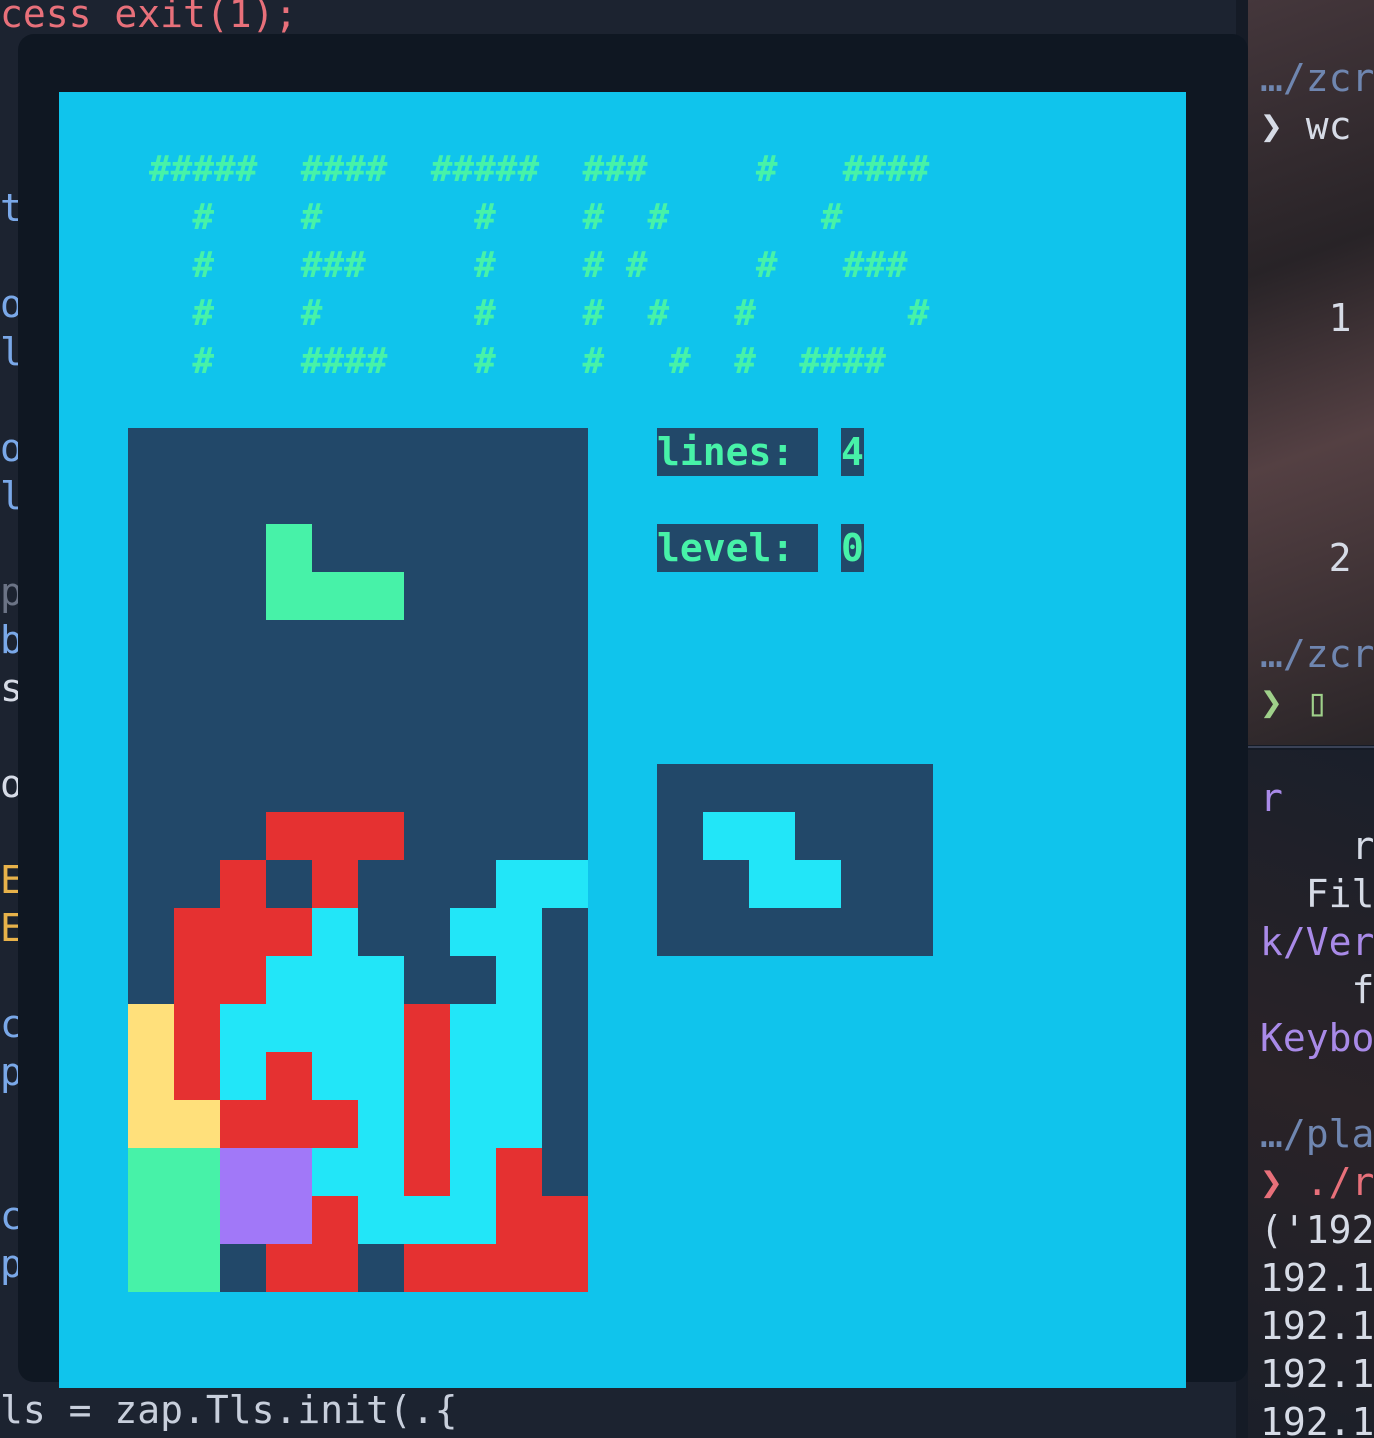 This screenshot has width=1374, height=1438. I want to click on terminal-output-line: Fil, so click(1317, 894).